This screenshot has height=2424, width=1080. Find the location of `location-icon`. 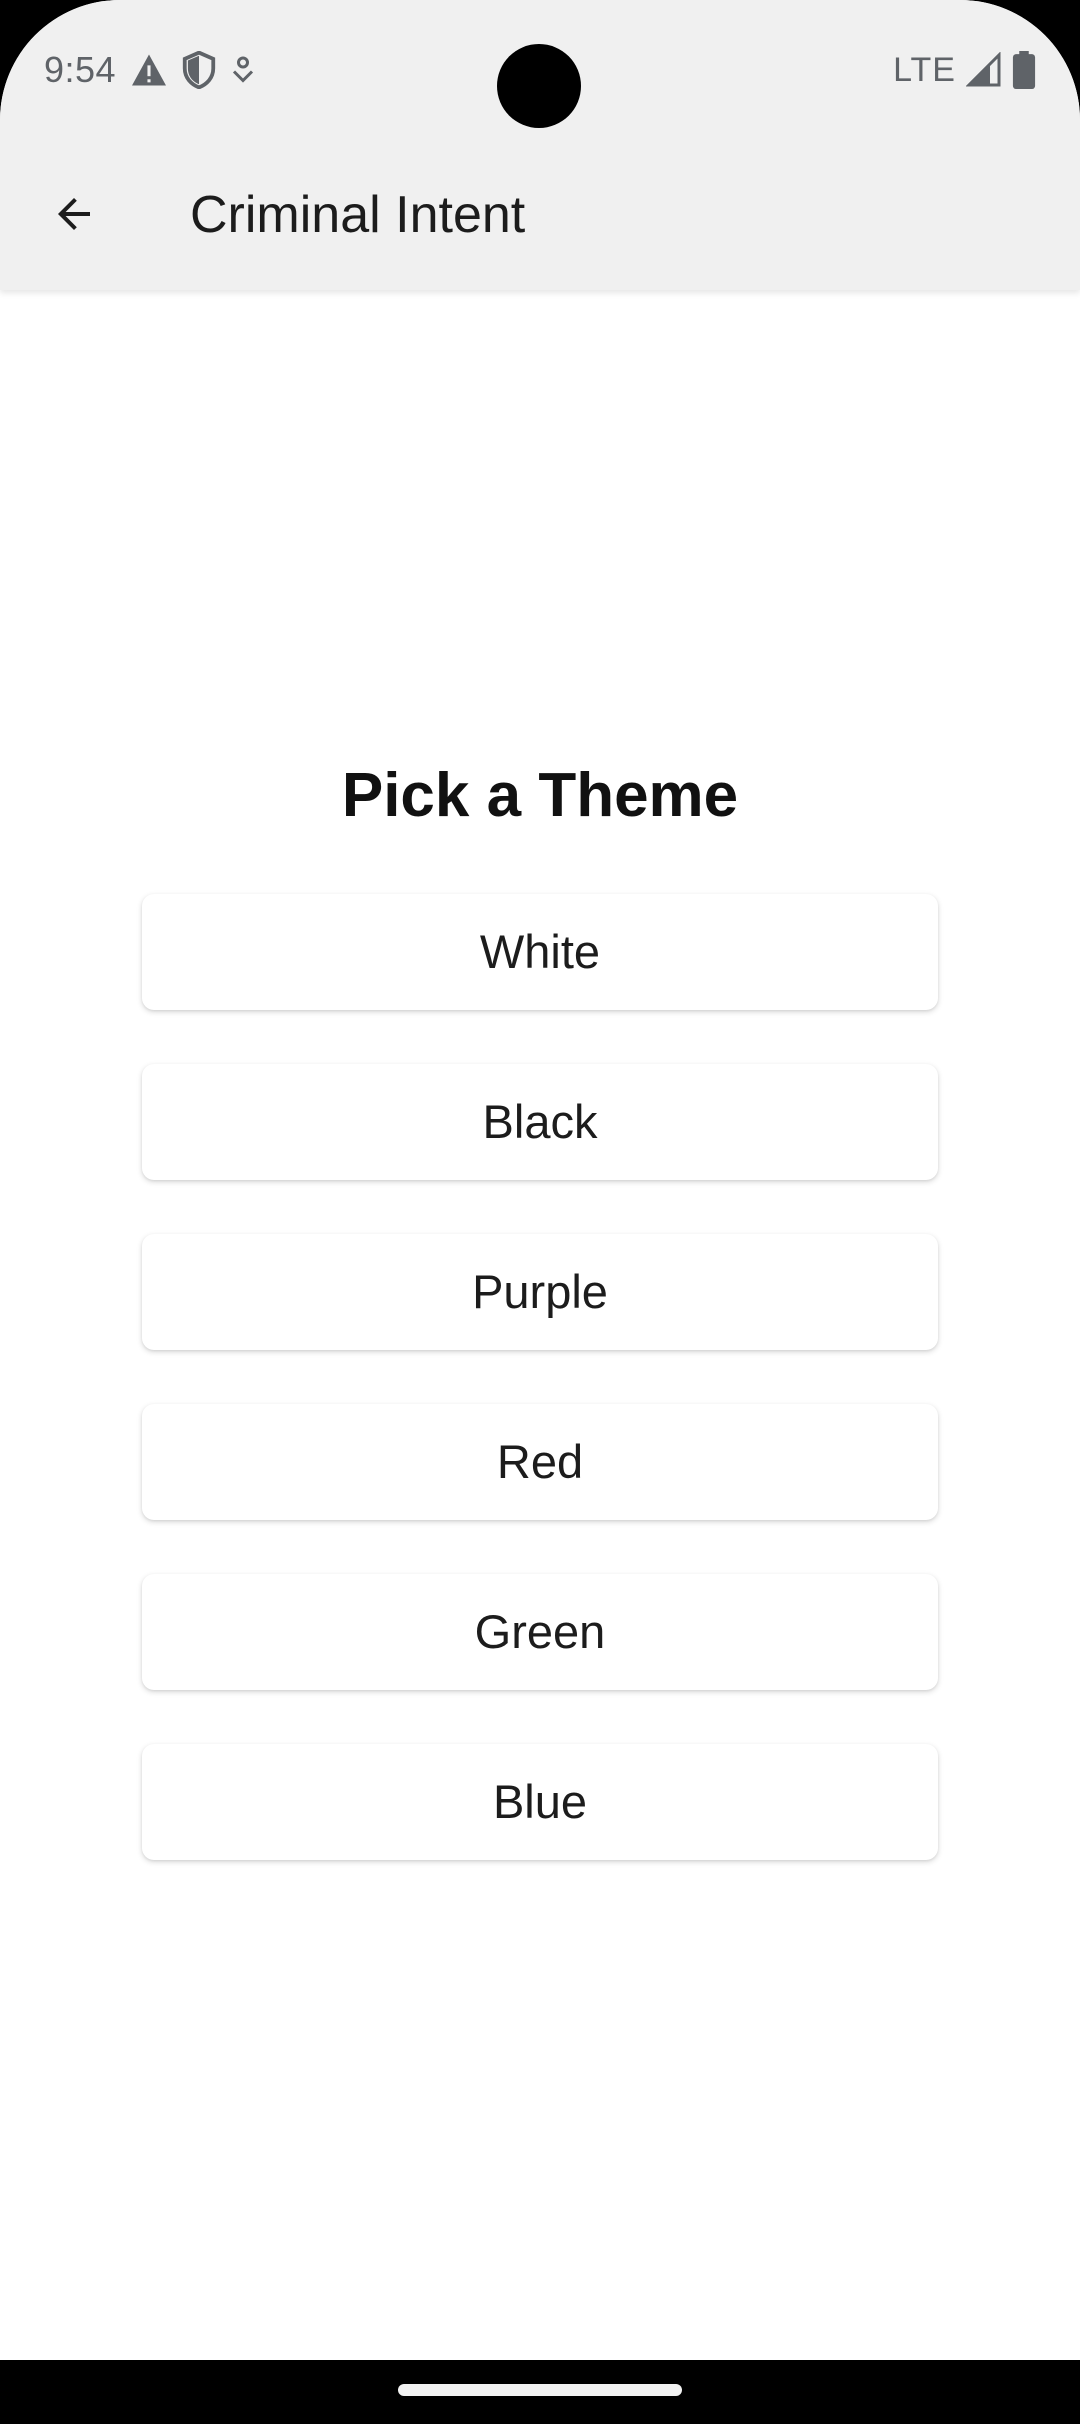

location-icon is located at coordinates (243, 70).